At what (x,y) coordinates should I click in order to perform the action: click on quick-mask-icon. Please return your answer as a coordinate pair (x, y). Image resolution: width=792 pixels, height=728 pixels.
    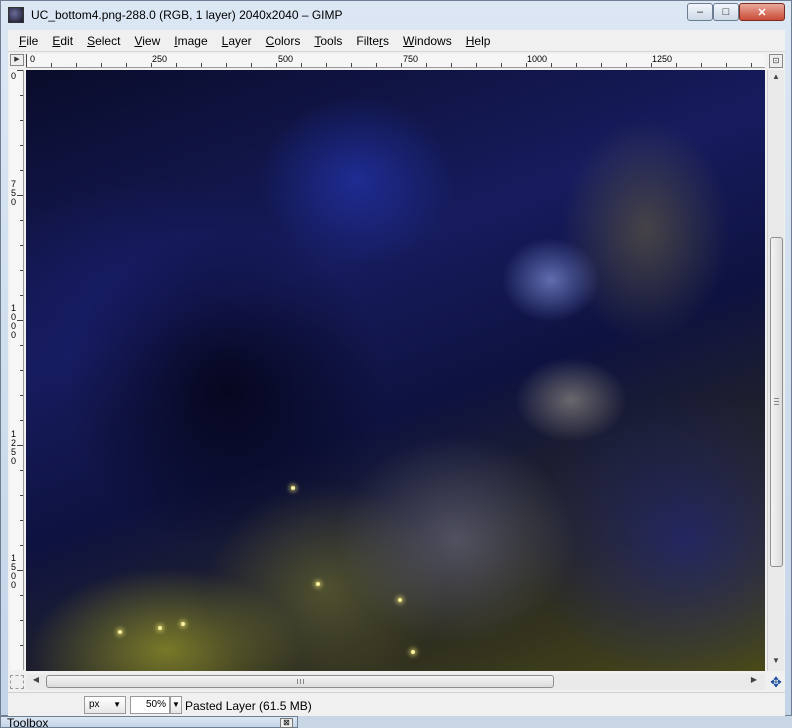
    Looking at the image, I should click on (17, 682).